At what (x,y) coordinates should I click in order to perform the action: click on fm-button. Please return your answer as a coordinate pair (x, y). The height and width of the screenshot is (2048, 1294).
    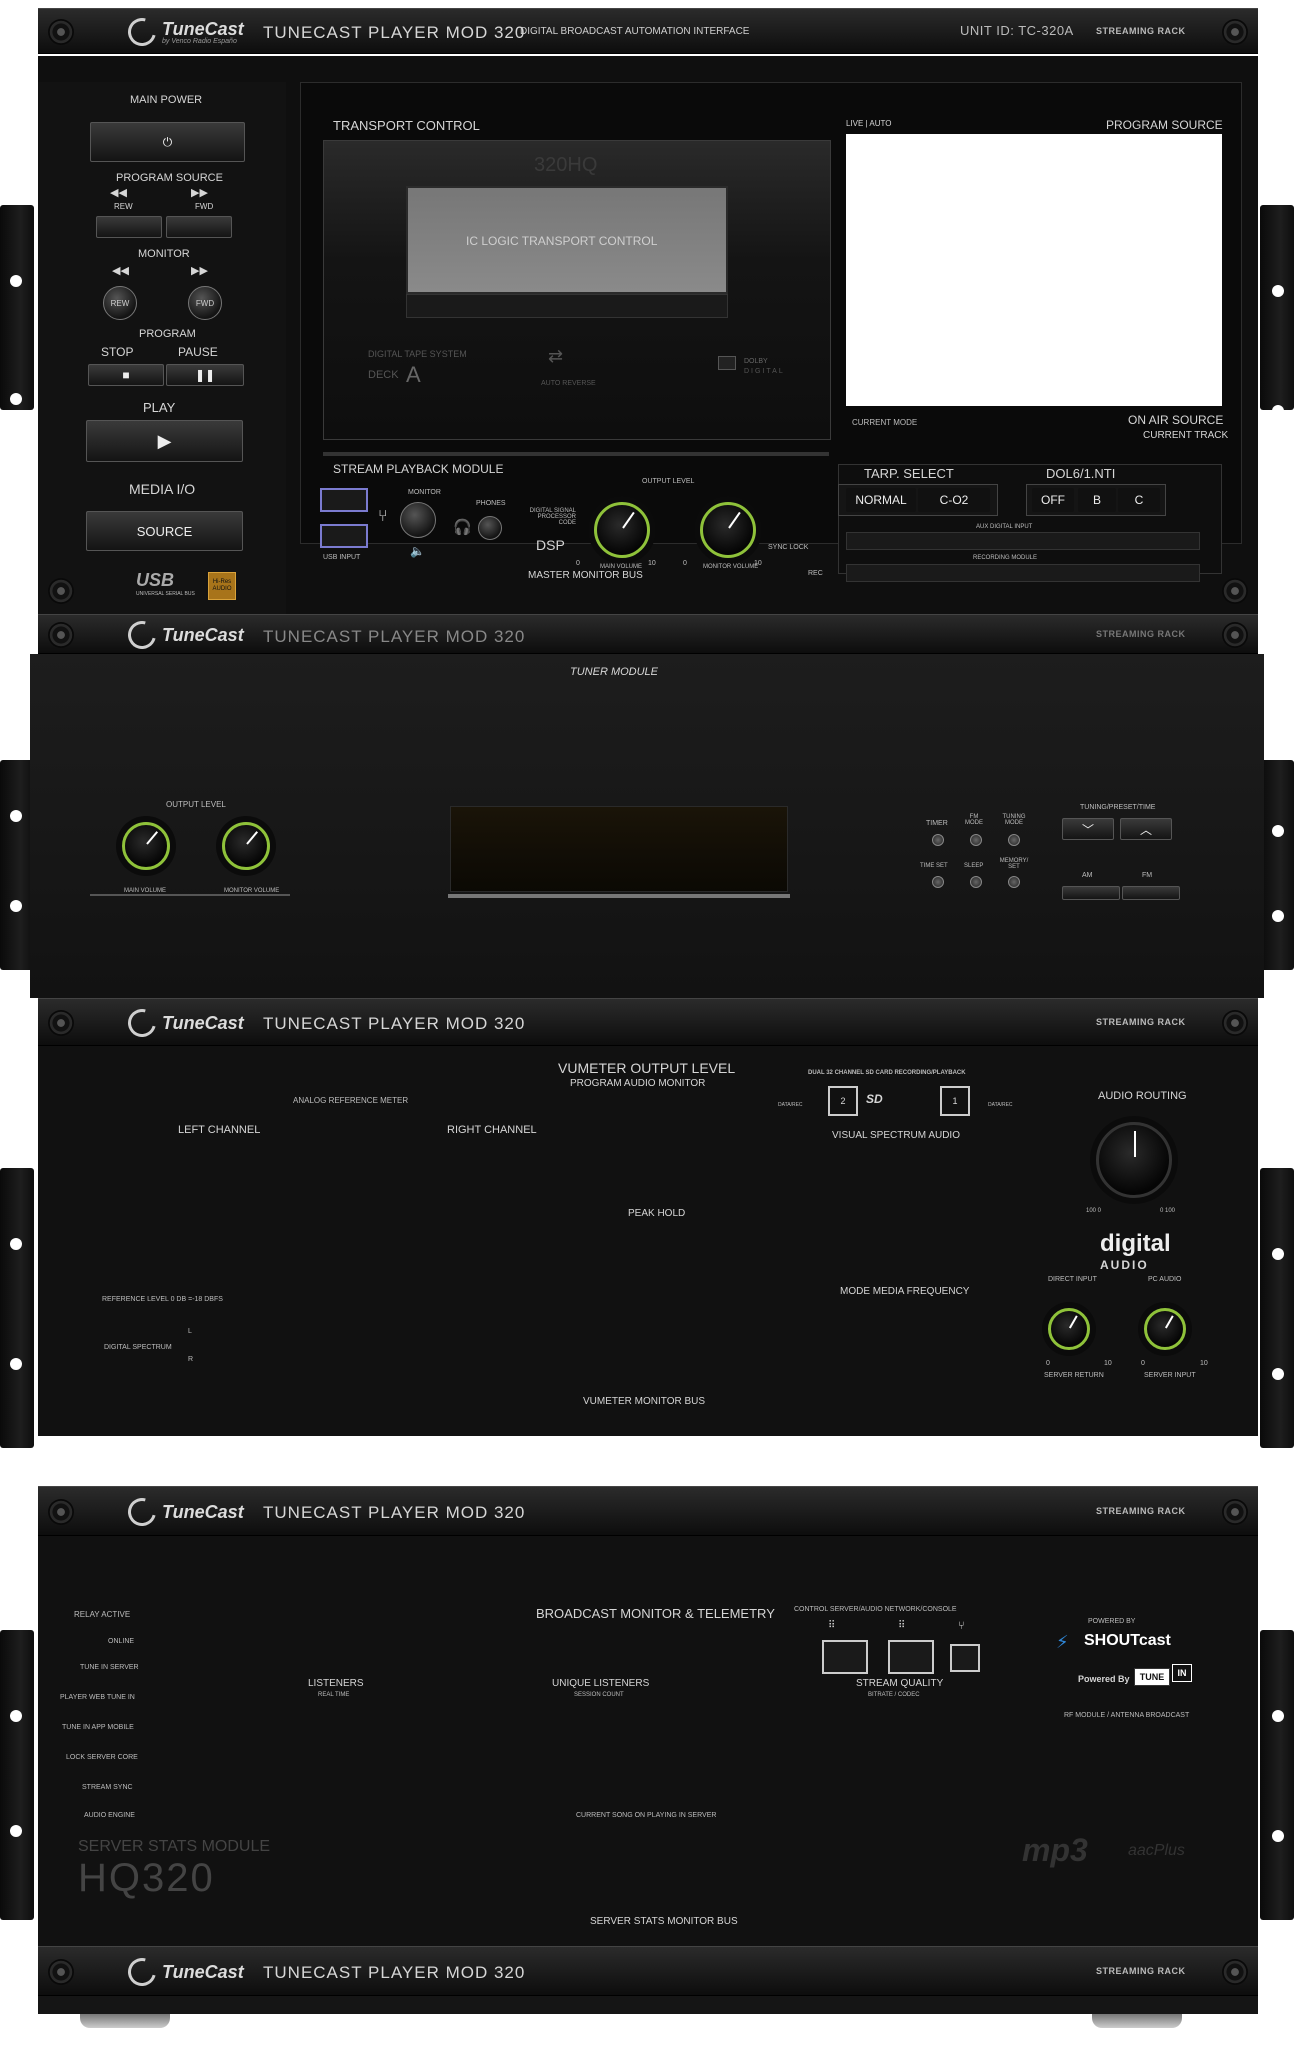
    Looking at the image, I should click on (1151, 893).